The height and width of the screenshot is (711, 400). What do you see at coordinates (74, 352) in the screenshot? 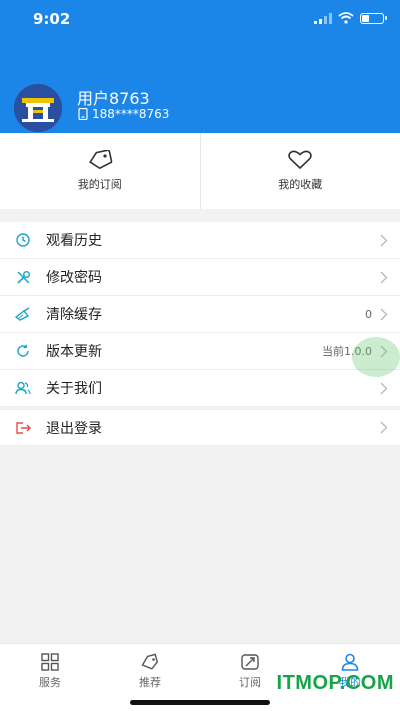
I see `menu-item-label: 版本更新` at bounding box center [74, 352].